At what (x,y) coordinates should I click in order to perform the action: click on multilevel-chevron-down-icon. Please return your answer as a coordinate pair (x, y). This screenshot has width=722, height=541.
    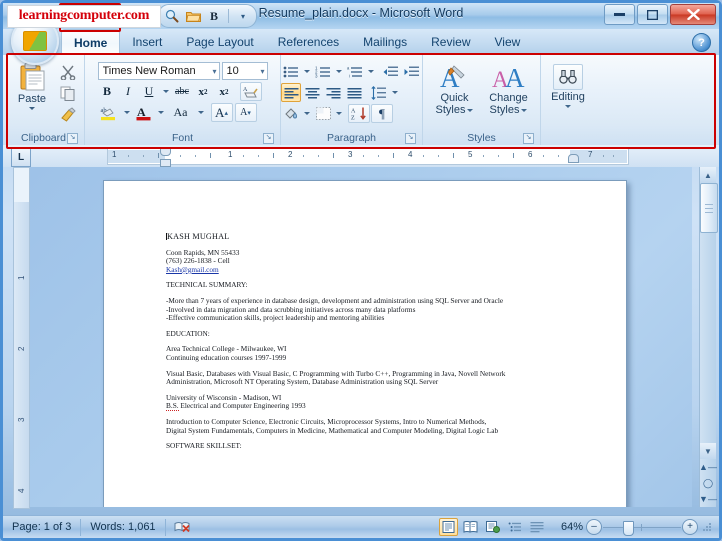
    Looking at the image, I should click on (371, 71).